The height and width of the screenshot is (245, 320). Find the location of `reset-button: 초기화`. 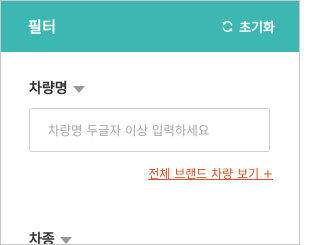

reset-button: 초기화 is located at coordinates (248, 26).